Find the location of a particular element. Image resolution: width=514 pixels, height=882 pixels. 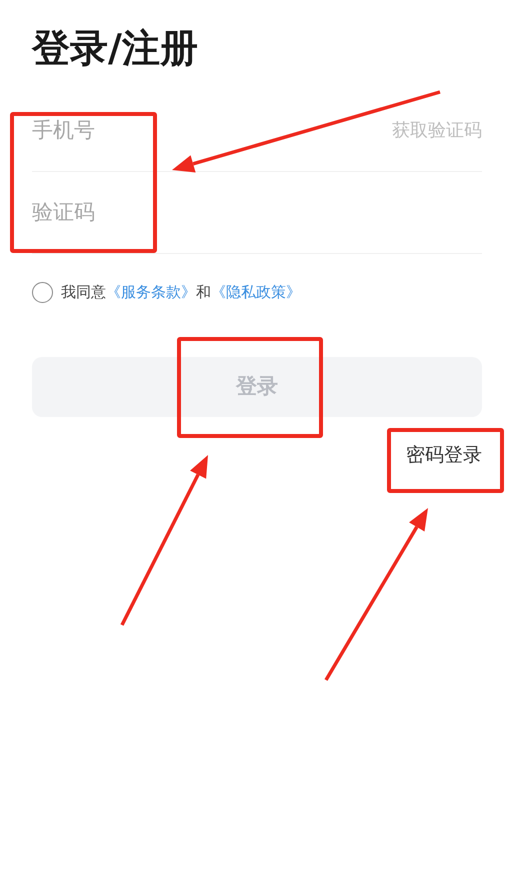

policy-link: 《服务条款》 is located at coordinates (151, 292).